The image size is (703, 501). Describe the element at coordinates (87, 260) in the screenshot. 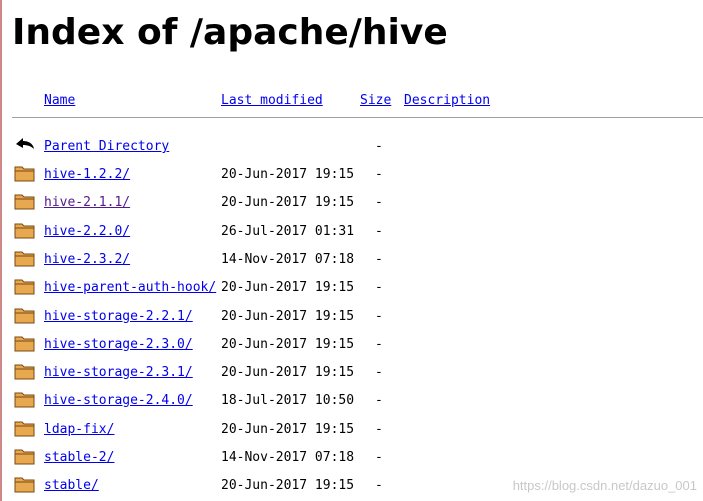

I see `directory-link: hive-2.3.2/` at that location.